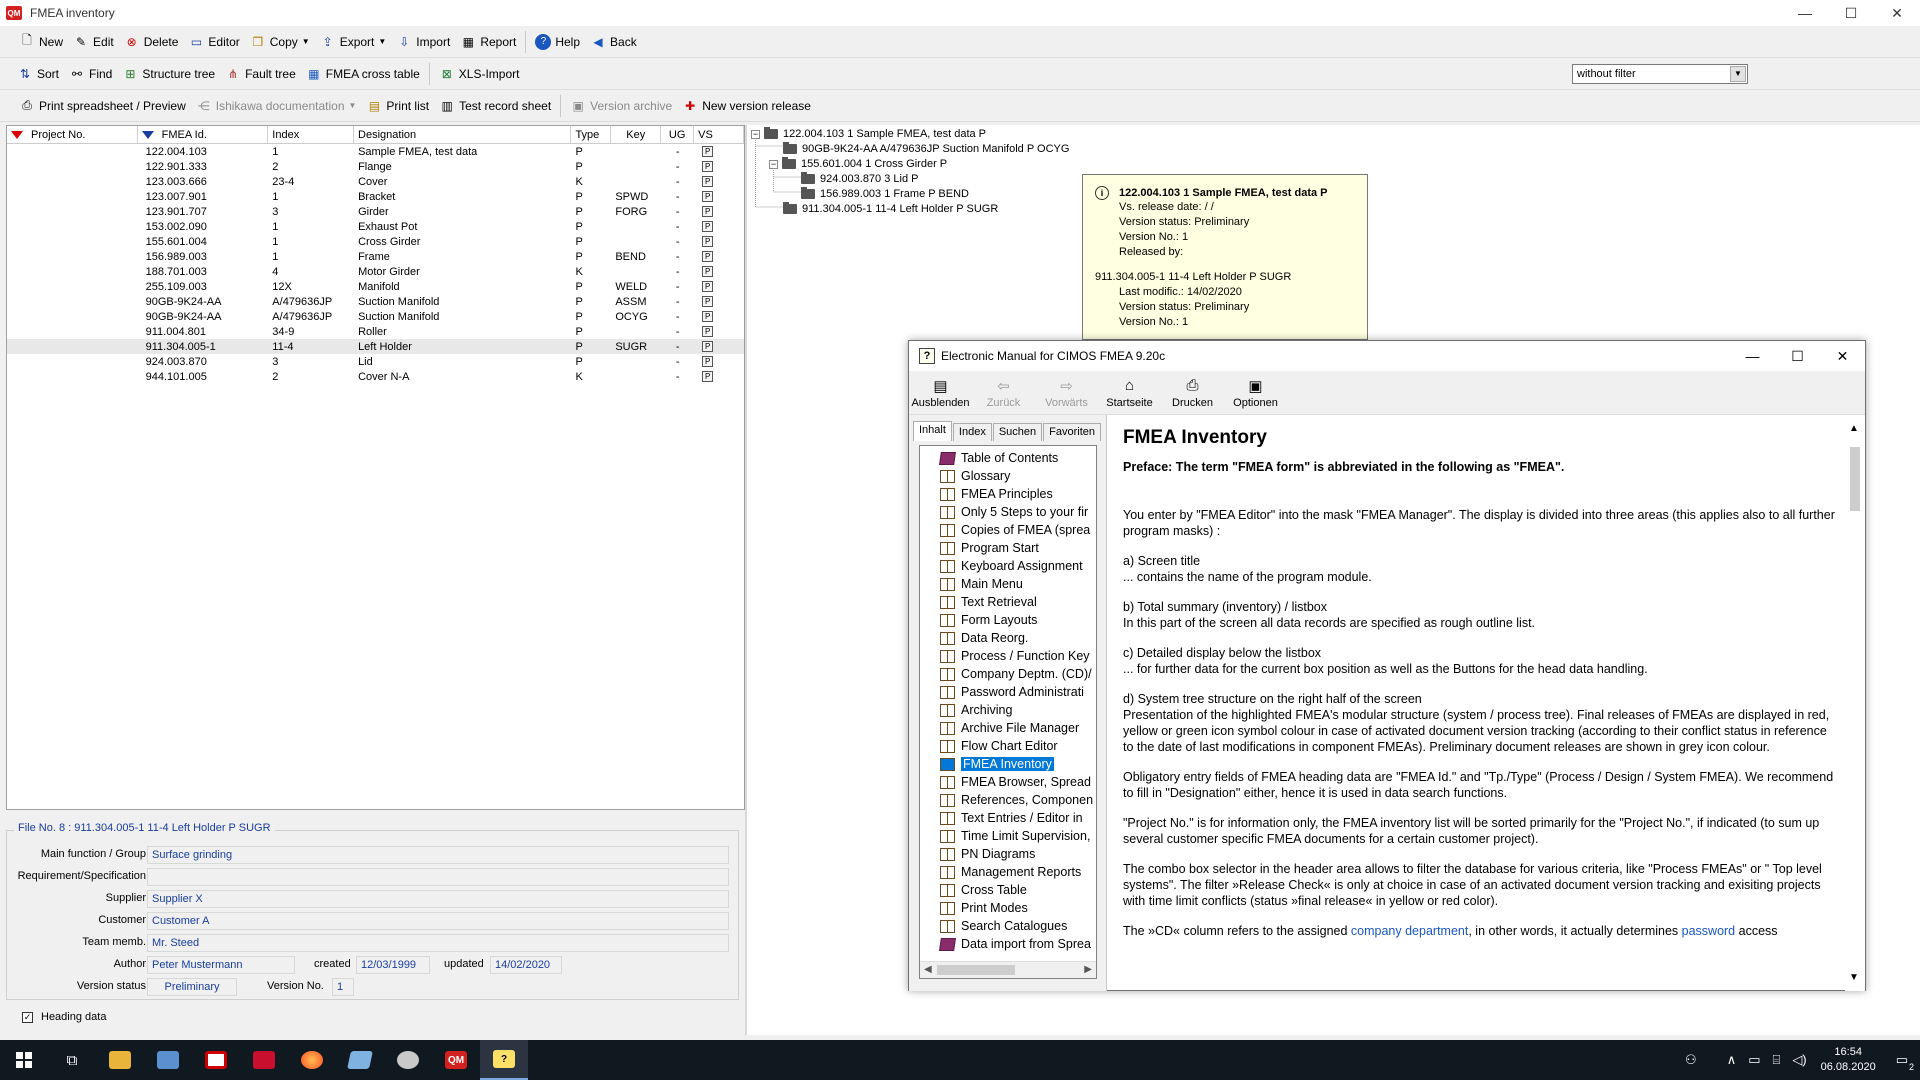 This screenshot has height=1080, width=1920. Describe the element at coordinates (1008, 908) in the screenshot. I see `toc-item: Print Modes` at that location.